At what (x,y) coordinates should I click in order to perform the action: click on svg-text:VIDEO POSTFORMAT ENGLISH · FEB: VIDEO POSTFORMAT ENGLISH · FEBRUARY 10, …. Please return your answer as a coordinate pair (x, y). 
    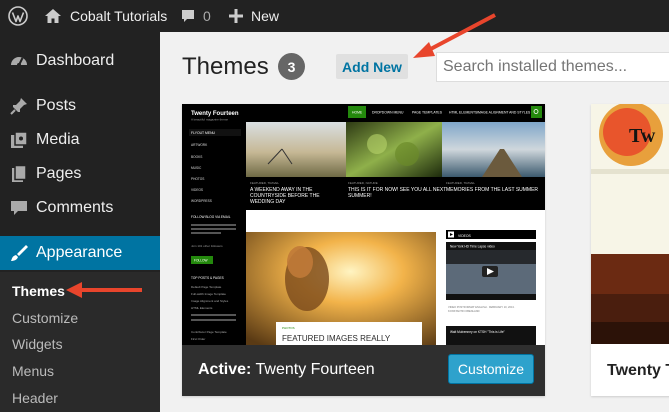
    Looking at the image, I should click on (482, 307).